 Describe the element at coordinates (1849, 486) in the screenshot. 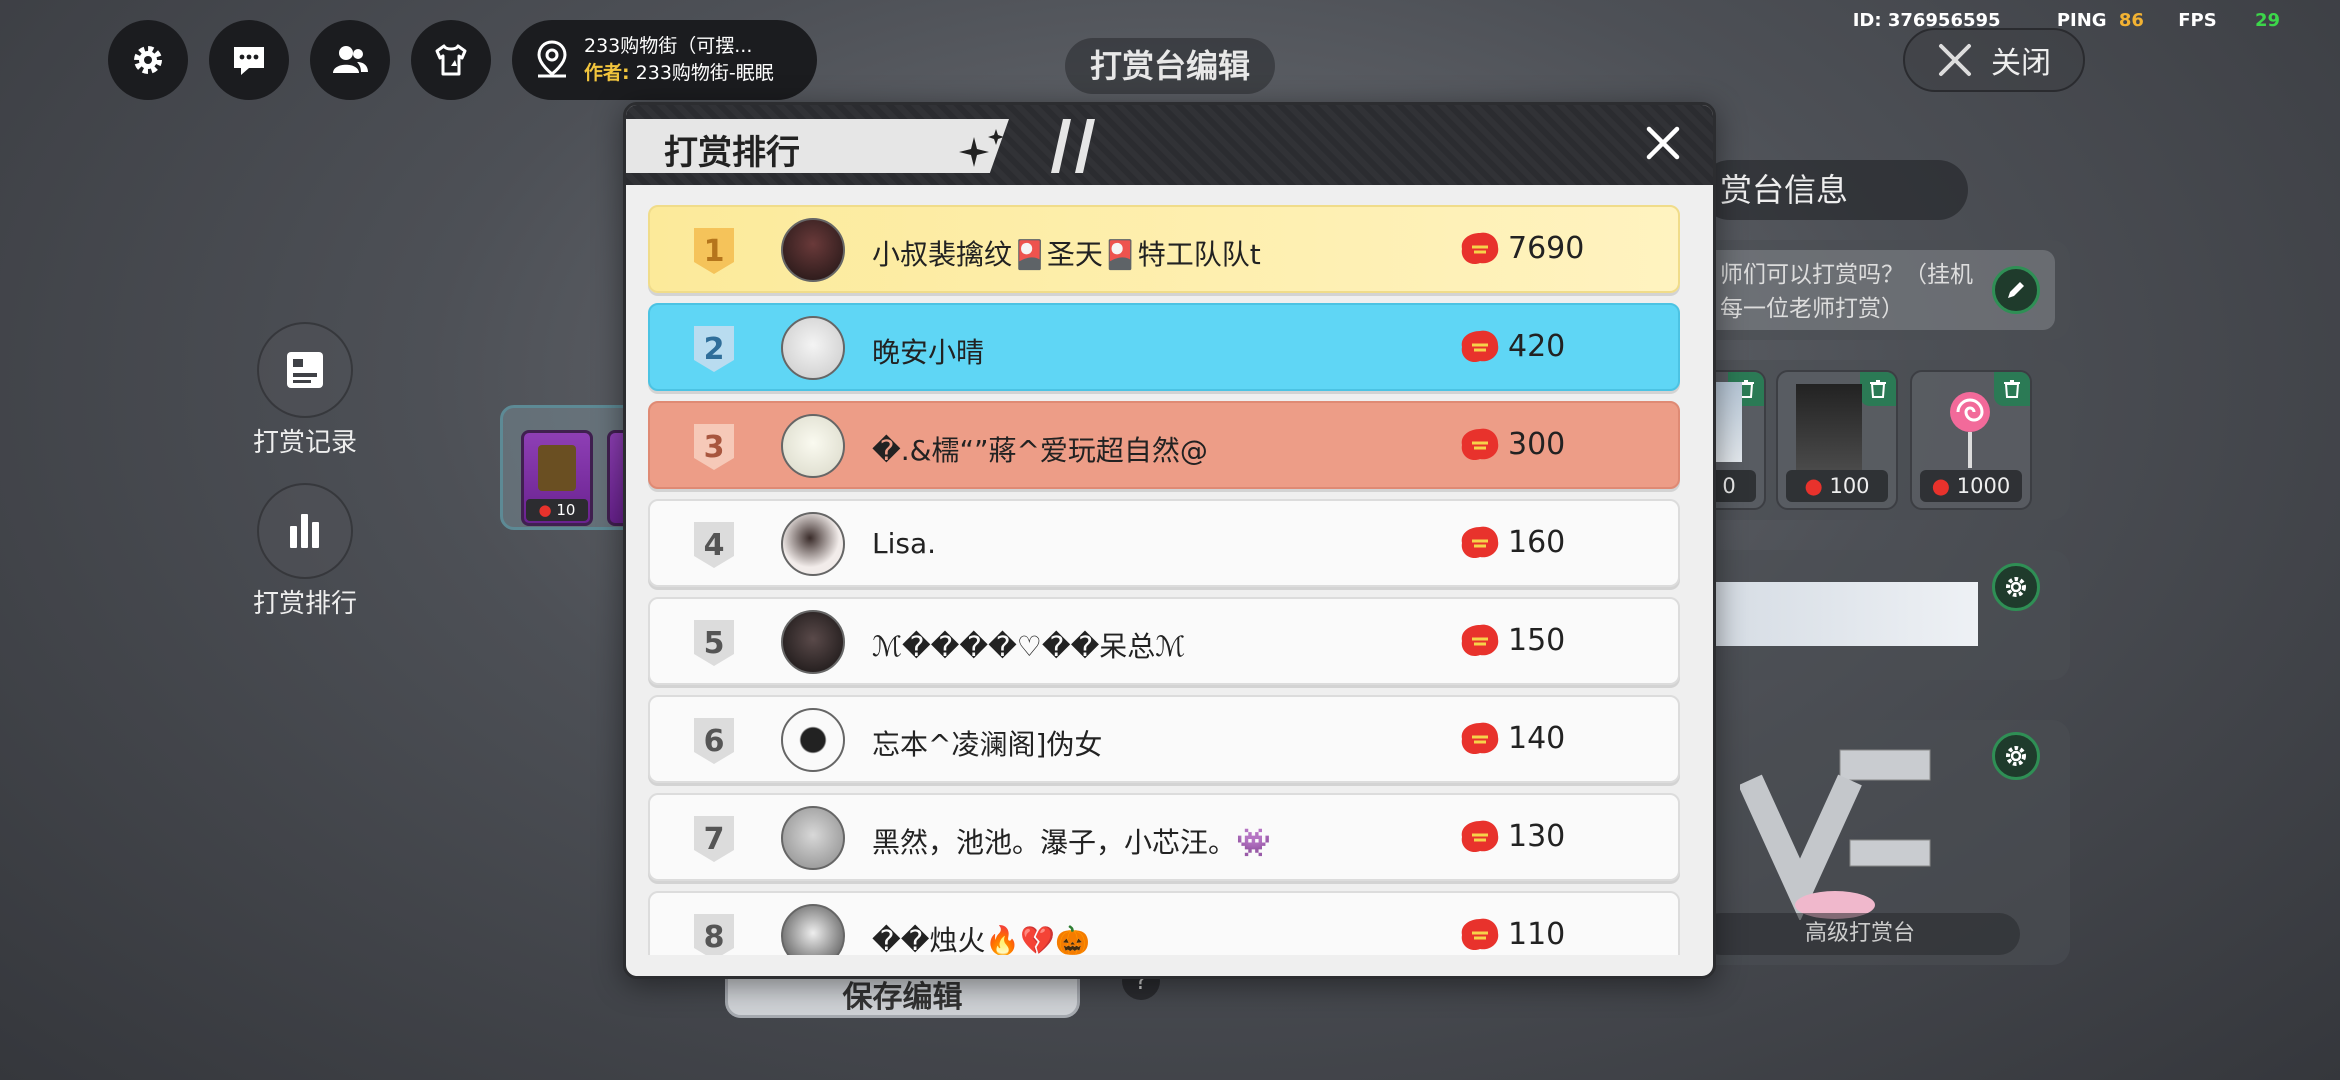

I see `gift-price-value: 100` at that location.